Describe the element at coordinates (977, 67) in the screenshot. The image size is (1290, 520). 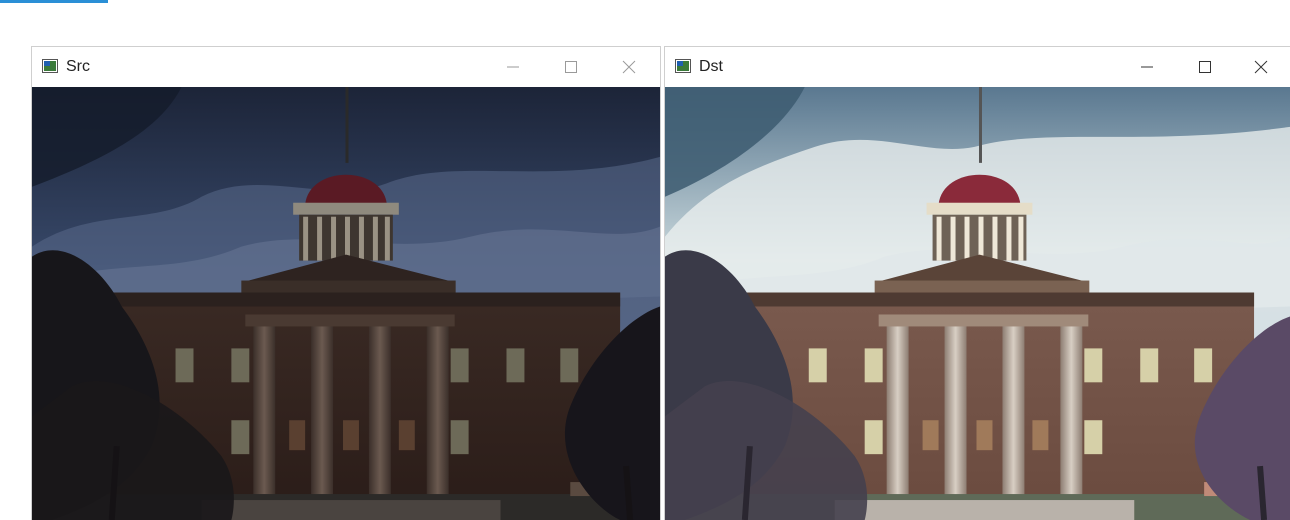
I see `titlebar: Dst` at that location.